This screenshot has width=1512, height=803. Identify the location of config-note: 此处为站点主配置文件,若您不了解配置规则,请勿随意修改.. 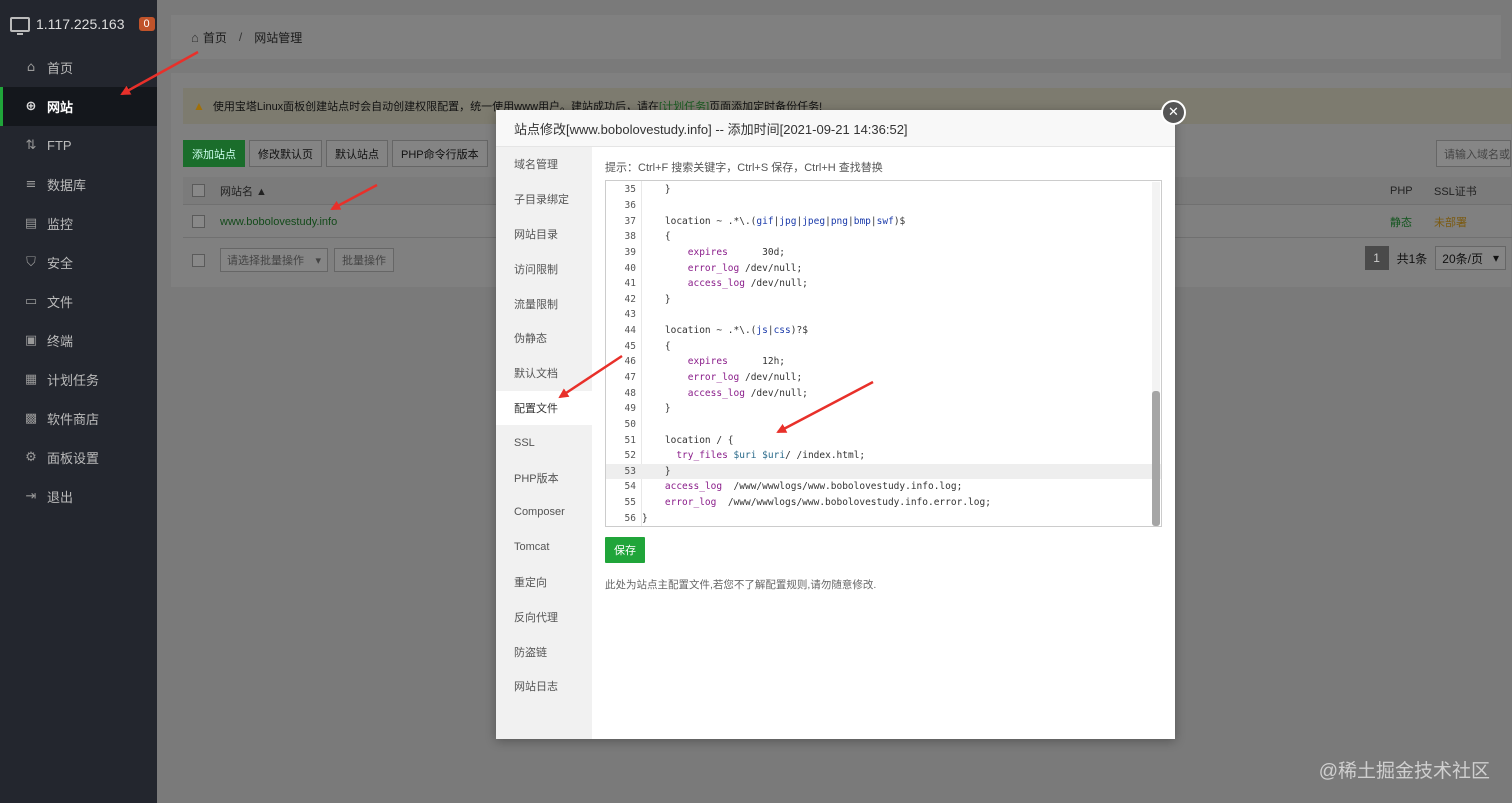
(741, 585).